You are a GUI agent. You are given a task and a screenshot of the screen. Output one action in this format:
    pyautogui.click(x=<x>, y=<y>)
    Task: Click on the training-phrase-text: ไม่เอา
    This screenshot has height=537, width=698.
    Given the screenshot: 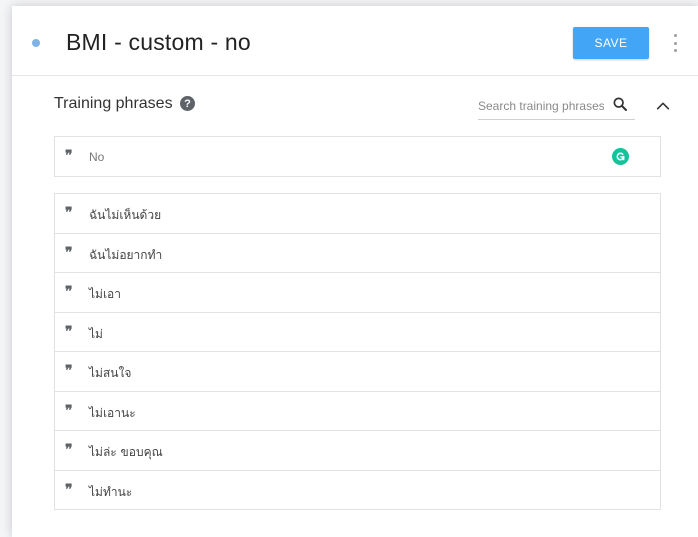 What is the action you would take?
    pyautogui.click(x=105, y=294)
    